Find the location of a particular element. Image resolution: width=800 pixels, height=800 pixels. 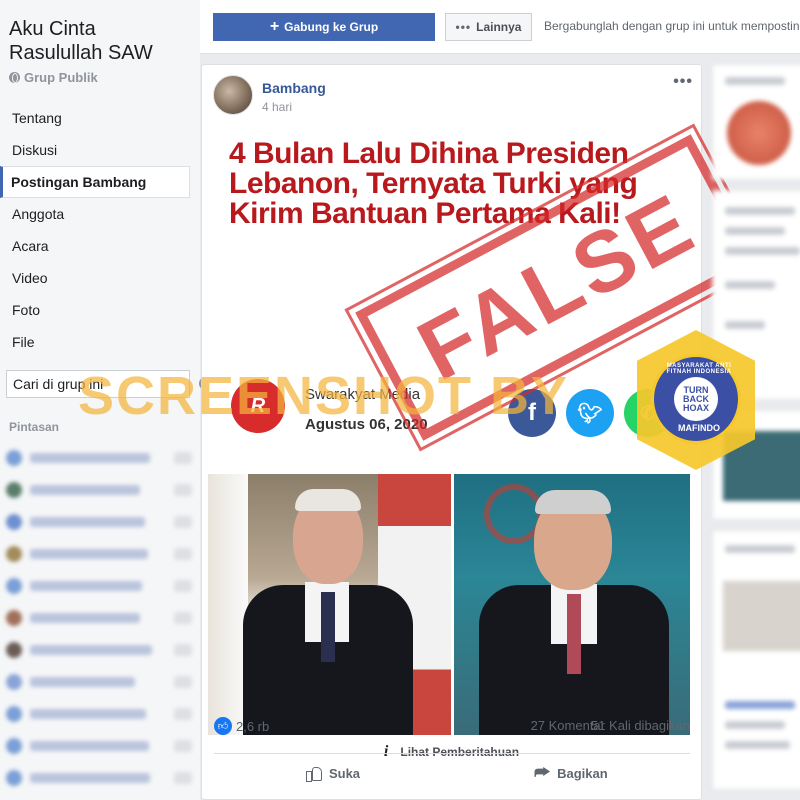

nav-item-diskusi: Diskusi is located at coordinates (95, 150).